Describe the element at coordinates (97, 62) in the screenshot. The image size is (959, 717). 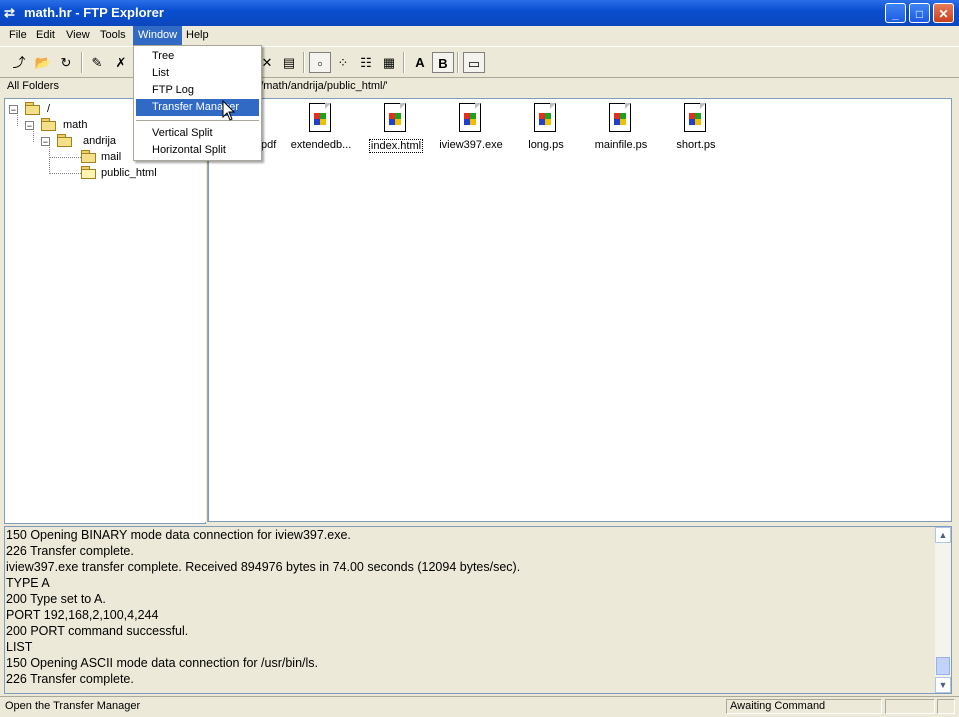
I see `new-item-icon: ✎` at that location.